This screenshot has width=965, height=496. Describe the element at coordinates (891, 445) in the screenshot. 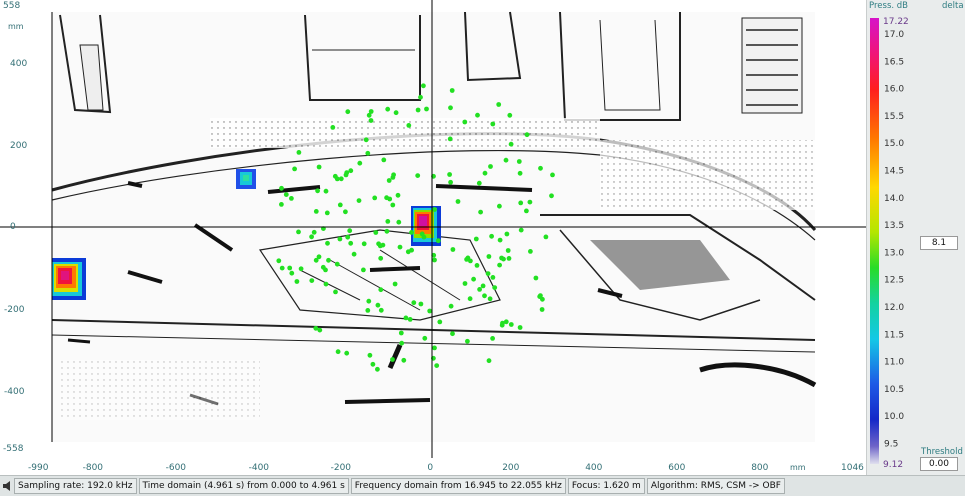

I see `scale-tick-label: 9.5` at that location.